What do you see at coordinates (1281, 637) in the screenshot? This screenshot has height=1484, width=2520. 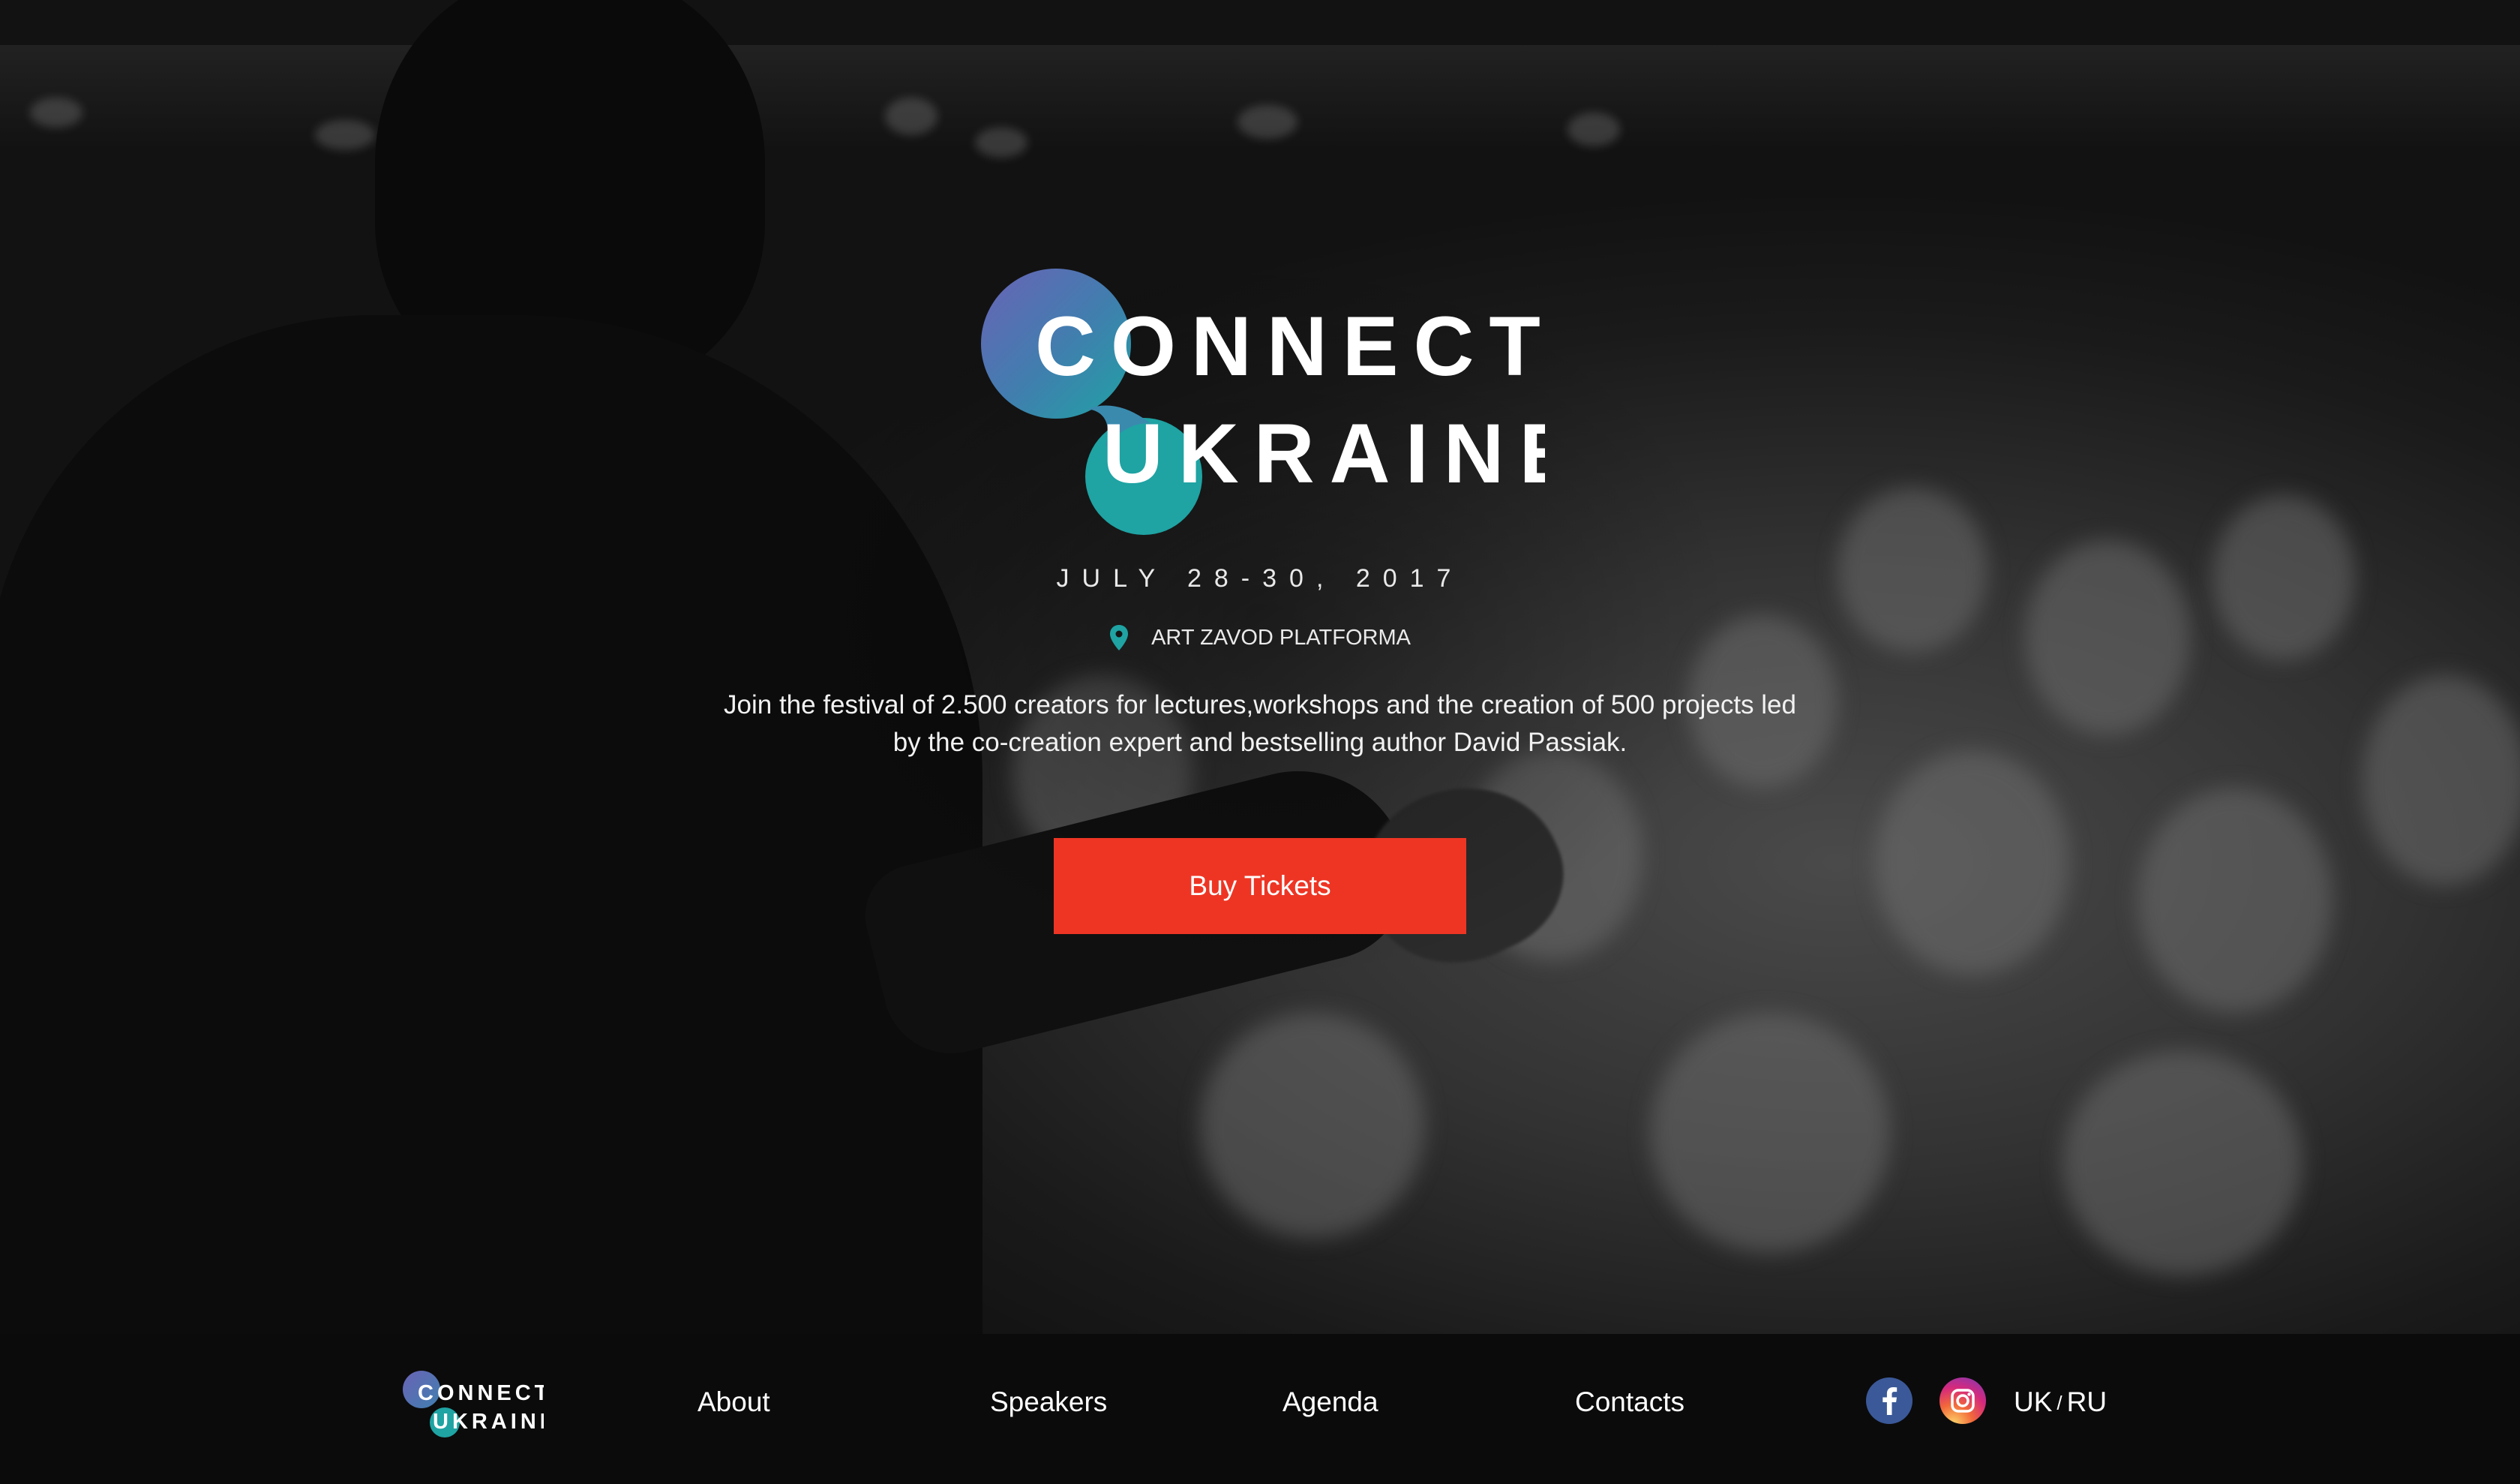 I see `venue-label: ART ZAVOD PLATFORMA` at bounding box center [1281, 637].